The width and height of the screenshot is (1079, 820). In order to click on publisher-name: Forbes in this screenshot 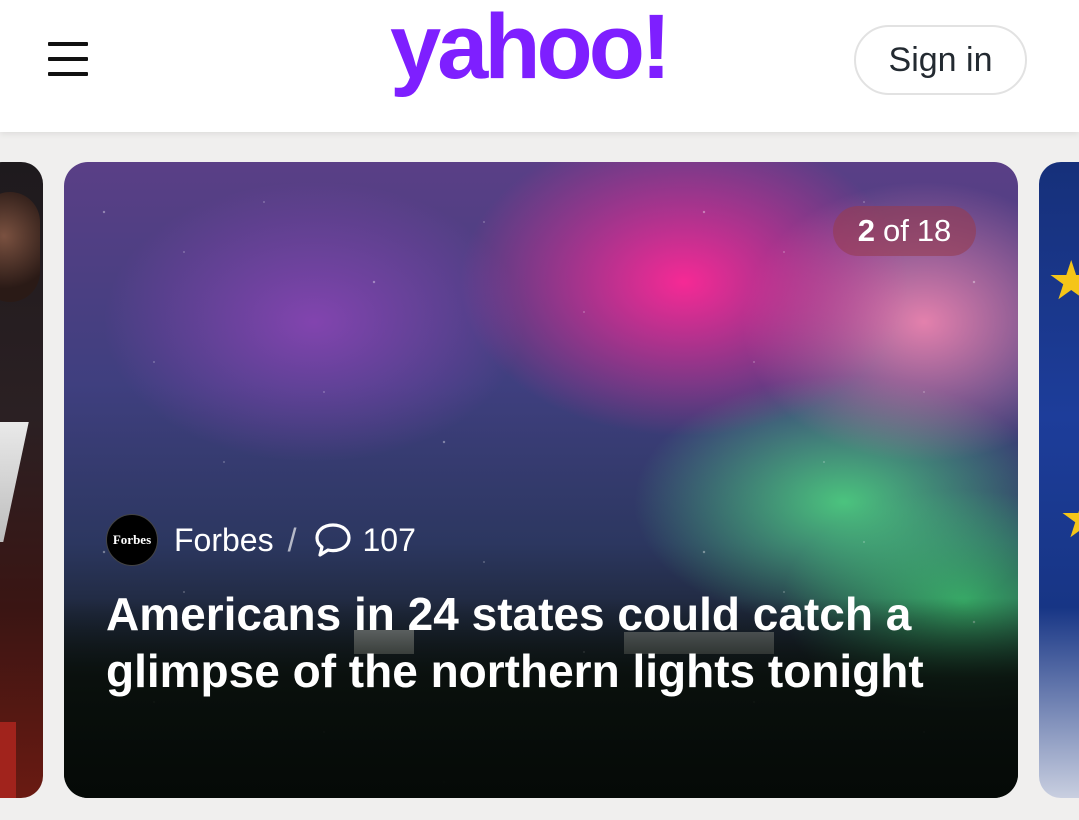, I will do `click(224, 540)`.